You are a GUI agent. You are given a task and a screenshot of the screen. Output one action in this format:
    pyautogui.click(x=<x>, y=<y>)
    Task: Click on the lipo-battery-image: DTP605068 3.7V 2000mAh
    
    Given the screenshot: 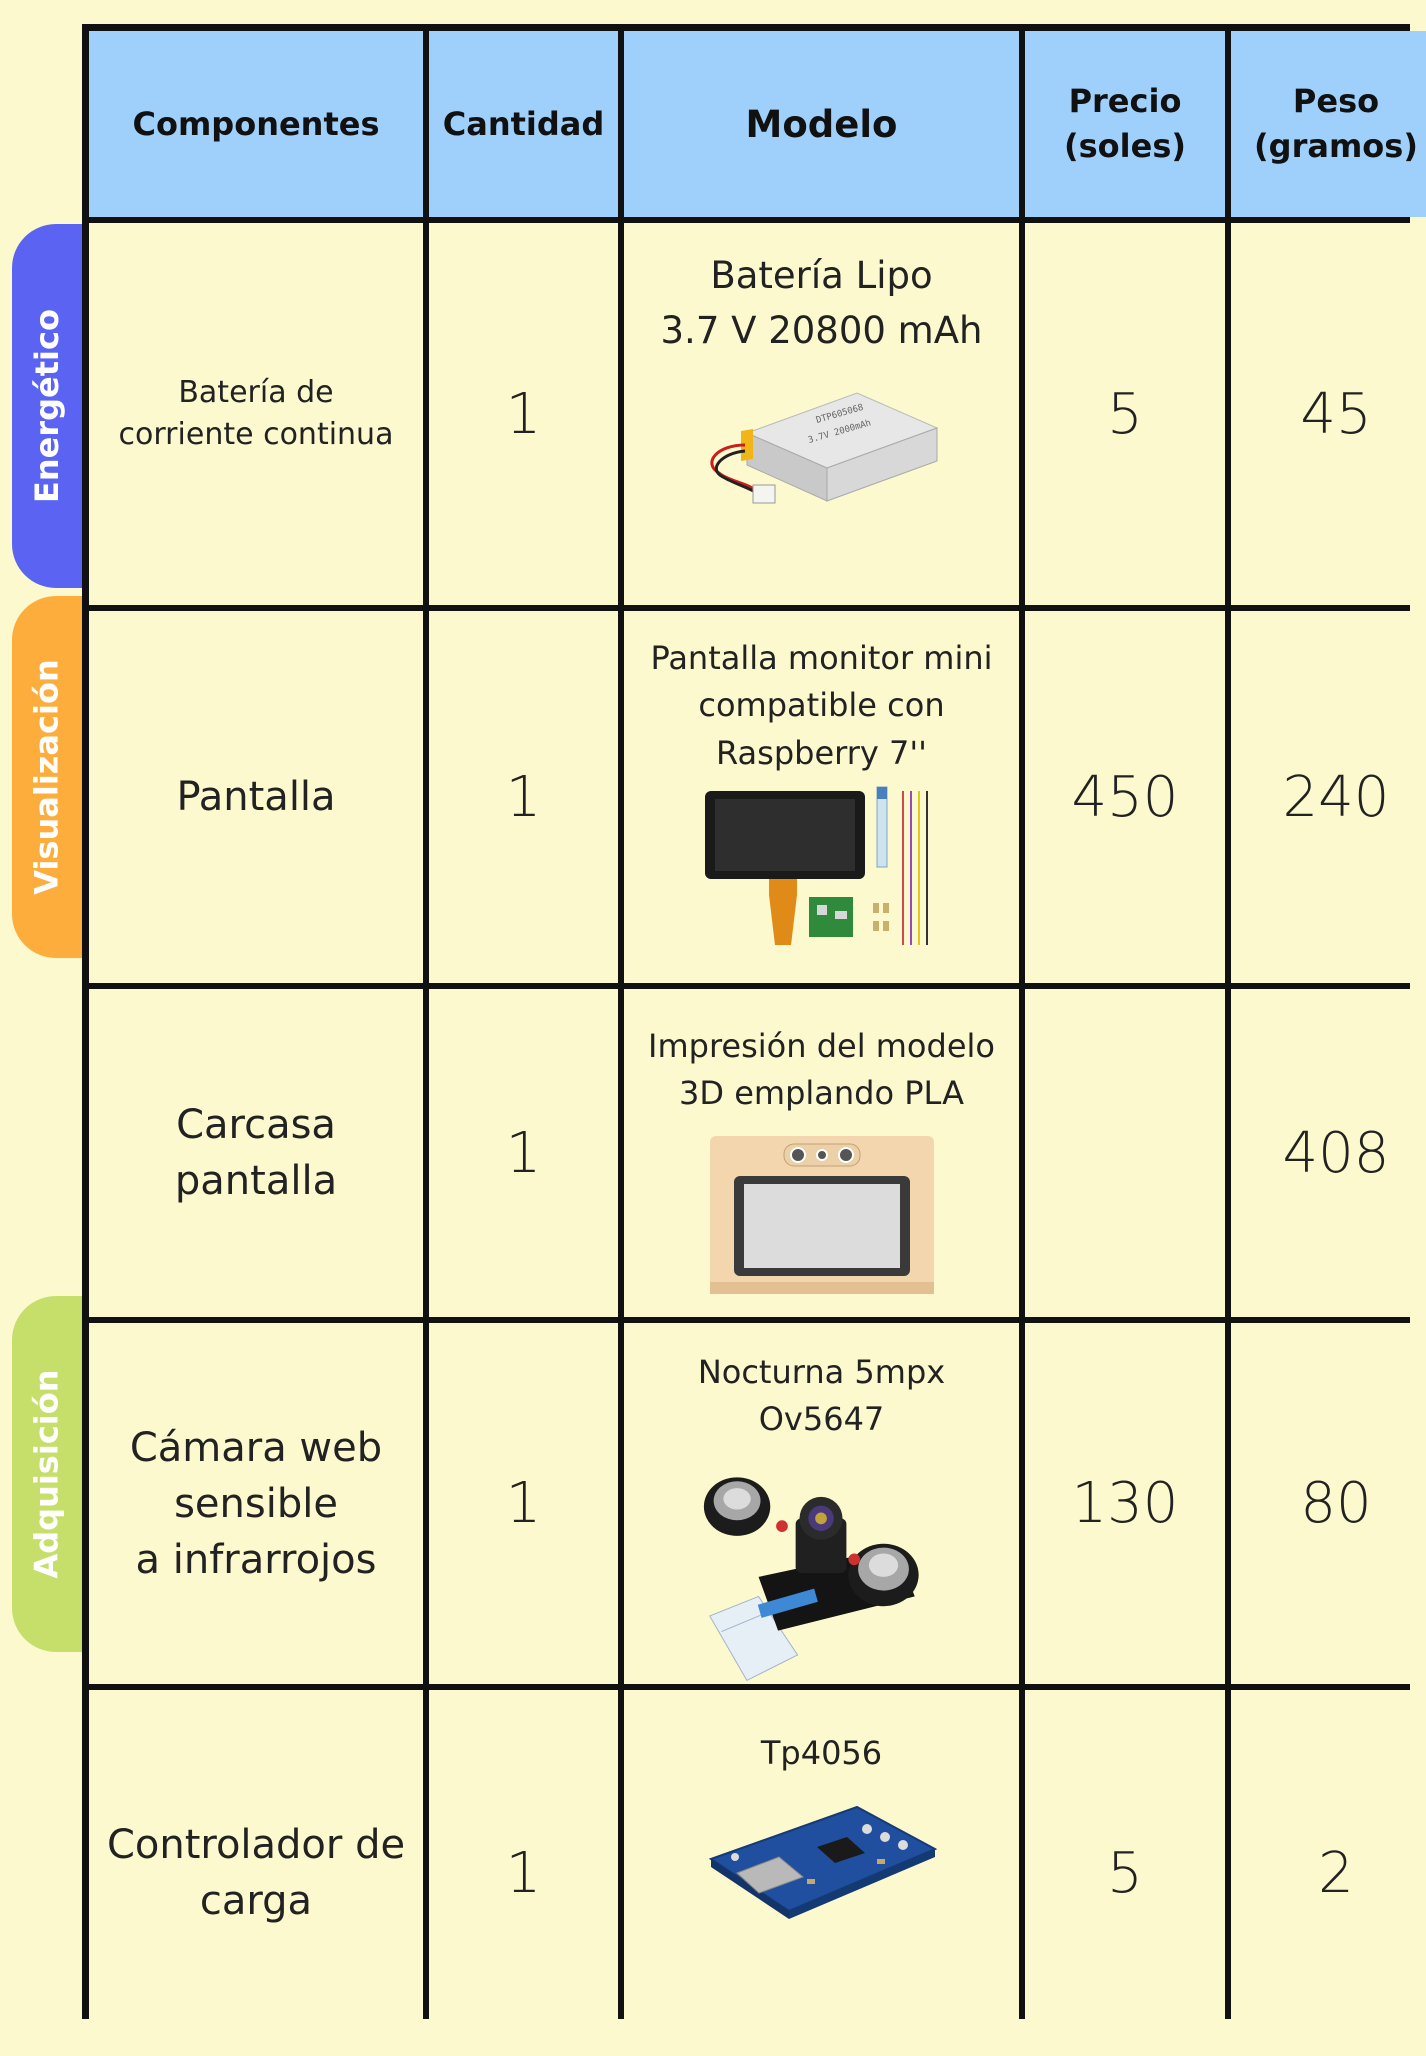 What is the action you would take?
    pyautogui.click(x=823, y=447)
    